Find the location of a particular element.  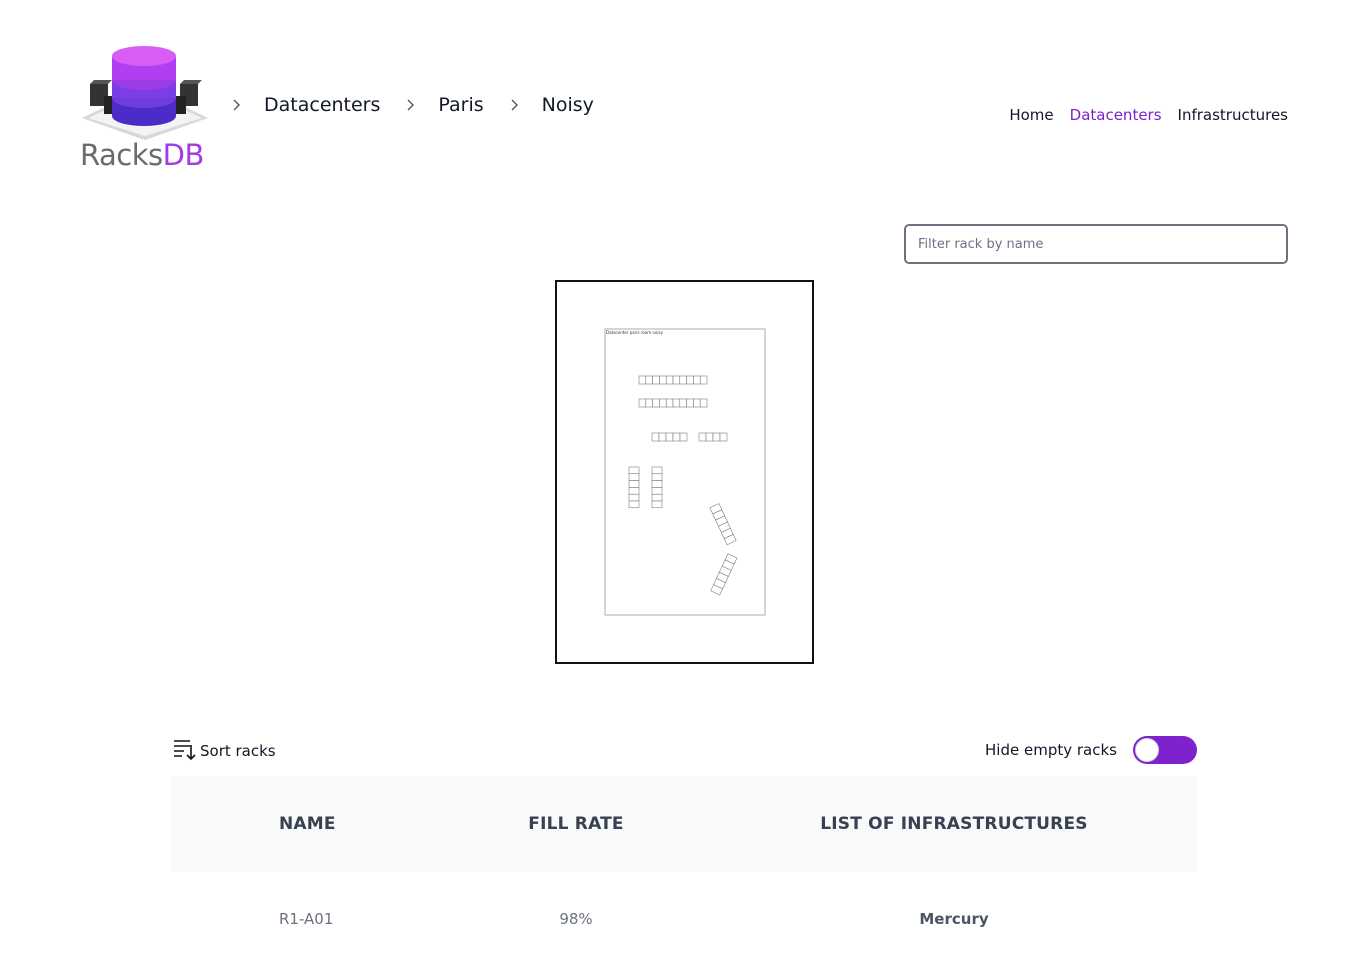

nav-home: Home is located at coordinates (1031, 115).